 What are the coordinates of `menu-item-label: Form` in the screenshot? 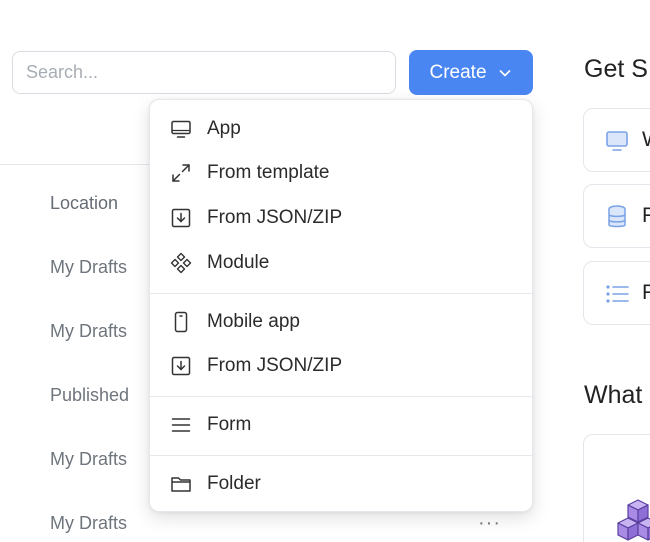 It's located at (229, 424).